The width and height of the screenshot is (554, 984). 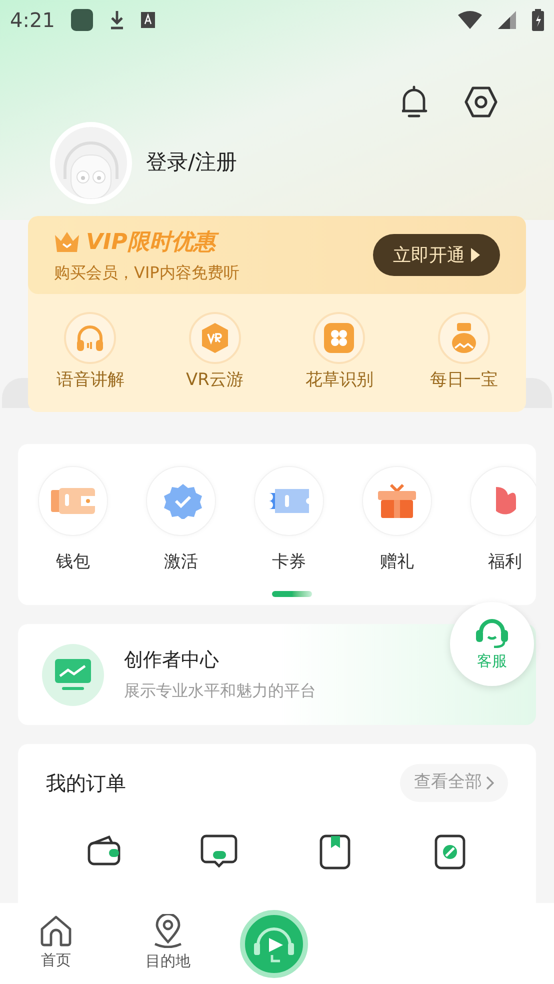 What do you see at coordinates (490, 783) in the screenshot?
I see `chevron-right-icon` at bounding box center [490, 783].